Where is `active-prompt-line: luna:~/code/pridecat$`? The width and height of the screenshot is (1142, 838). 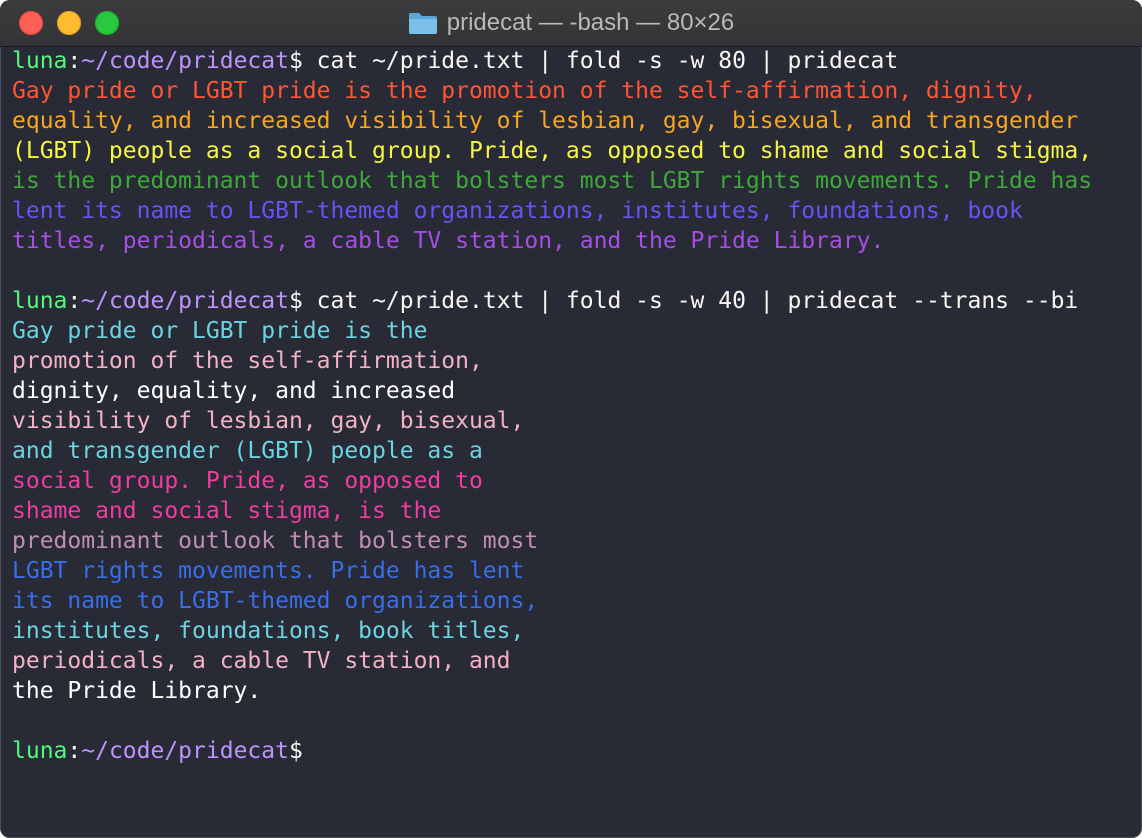 active-prompt-line: luna:~/code/pridecat$ is located at coordinates (572, 751).